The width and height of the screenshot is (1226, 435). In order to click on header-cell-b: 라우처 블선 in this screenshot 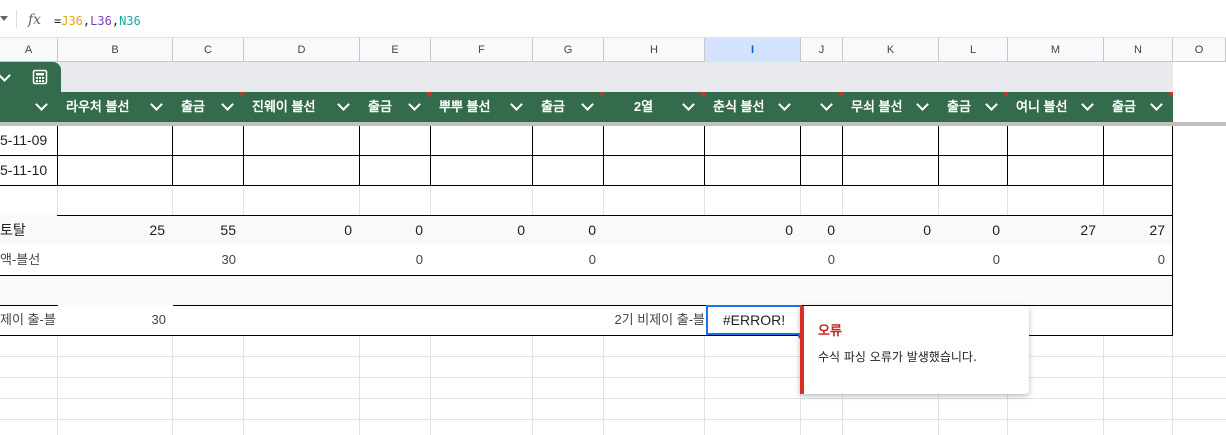, I will do `click(115, 107)`.